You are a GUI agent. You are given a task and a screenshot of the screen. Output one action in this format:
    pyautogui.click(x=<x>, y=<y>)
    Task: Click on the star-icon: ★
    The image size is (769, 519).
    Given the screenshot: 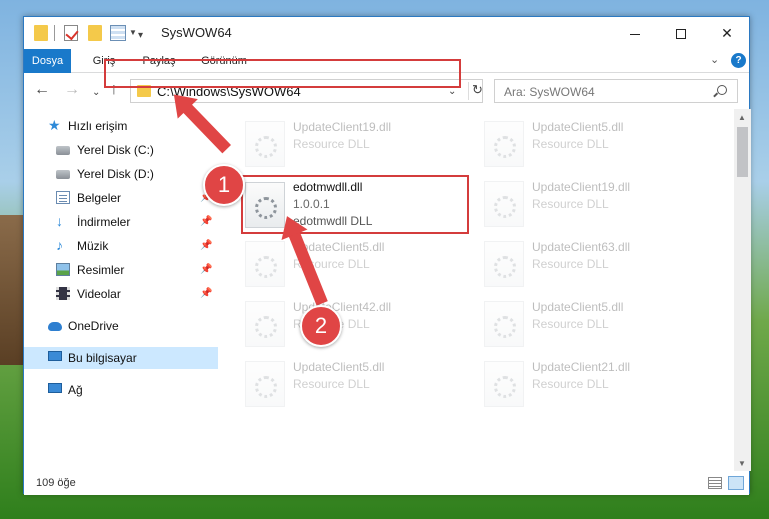 What is the action you would take?
    pyautogui.click(x=54, y=125)
    